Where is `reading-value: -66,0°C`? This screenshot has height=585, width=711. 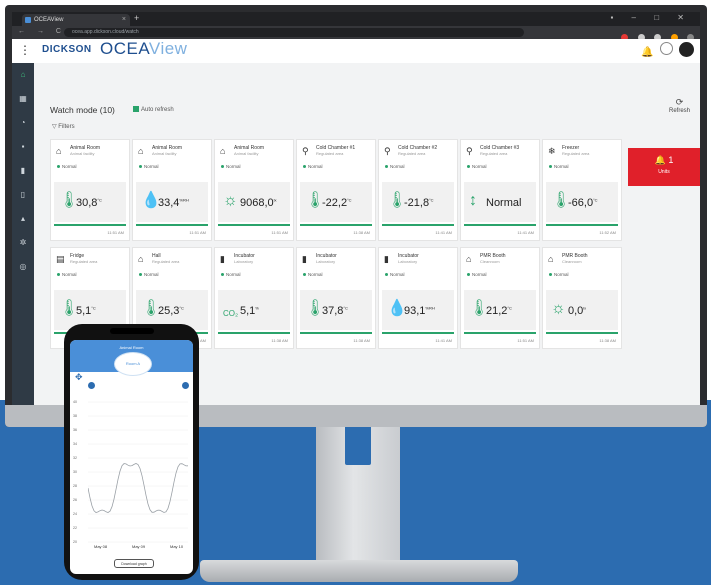 reading-value: -66,0°C is located at coordinates (583, 203).